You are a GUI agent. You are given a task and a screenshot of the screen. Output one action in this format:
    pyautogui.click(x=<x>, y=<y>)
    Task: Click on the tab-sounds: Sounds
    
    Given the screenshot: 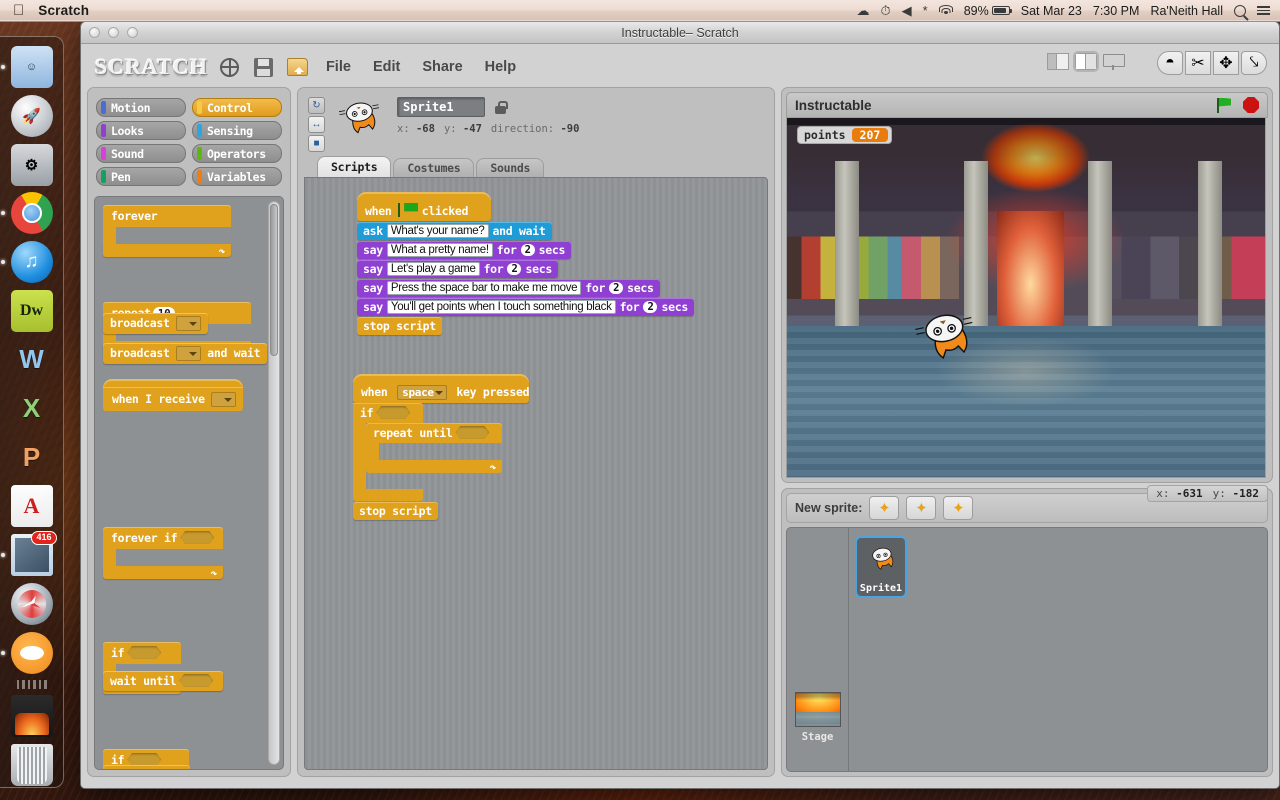 What is the action you would take?
    pyautogui.click(x=510, y=167)
    